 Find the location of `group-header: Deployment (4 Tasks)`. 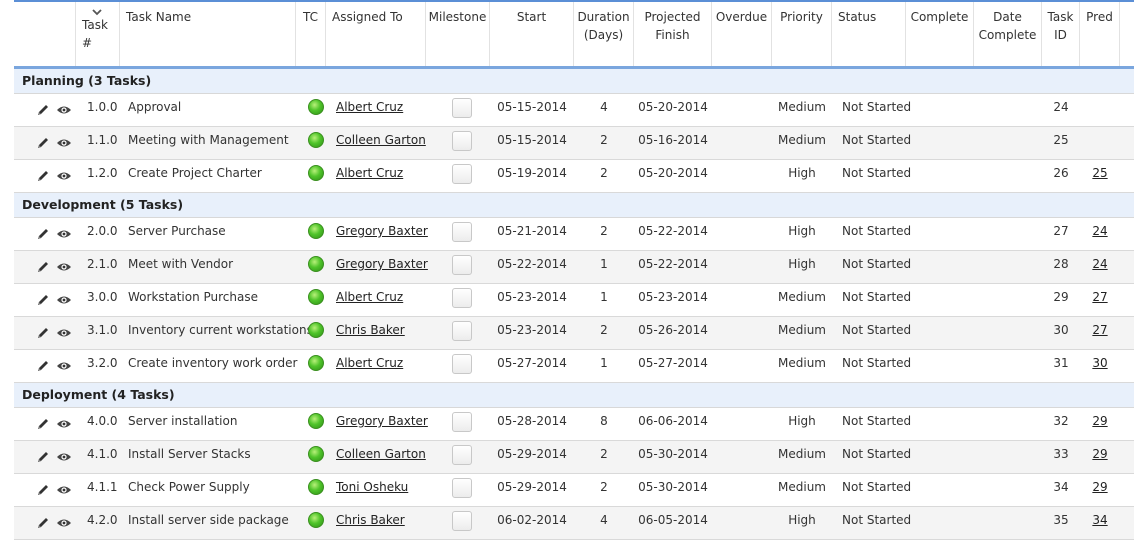

group-header: Deployment (4 Tasks) is located at coordinates (574, 395).